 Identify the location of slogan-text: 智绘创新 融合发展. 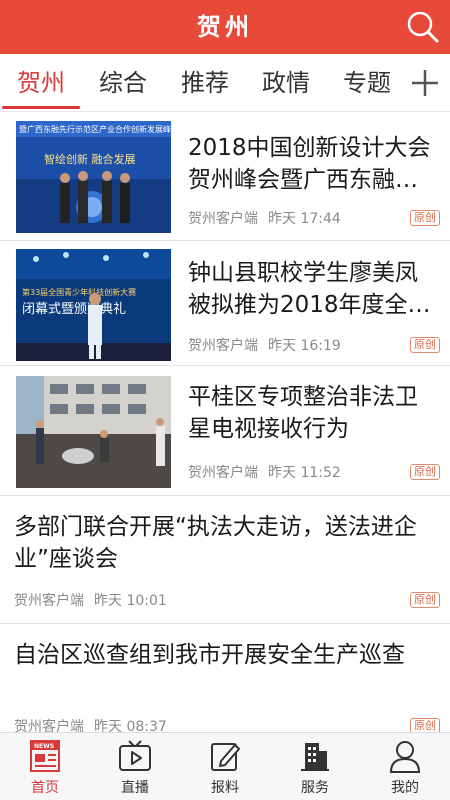
(90, 159).